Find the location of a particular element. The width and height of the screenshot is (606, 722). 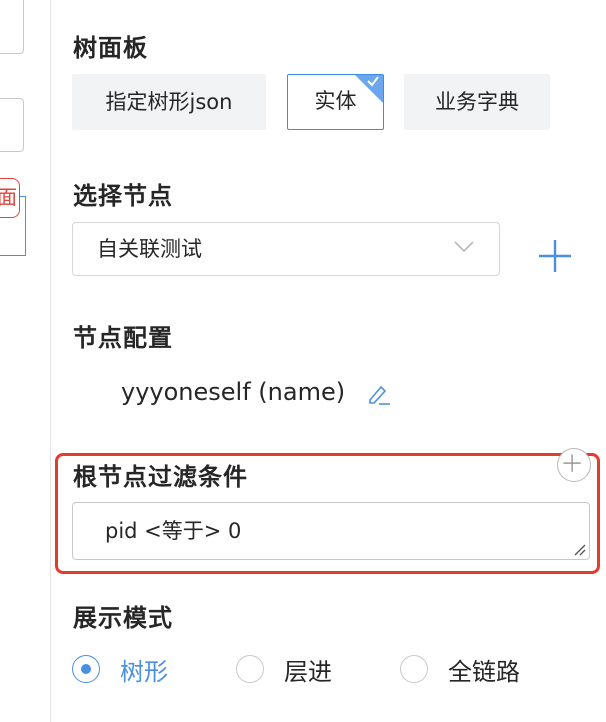

plus-icon is located at coordinates (572, 463).